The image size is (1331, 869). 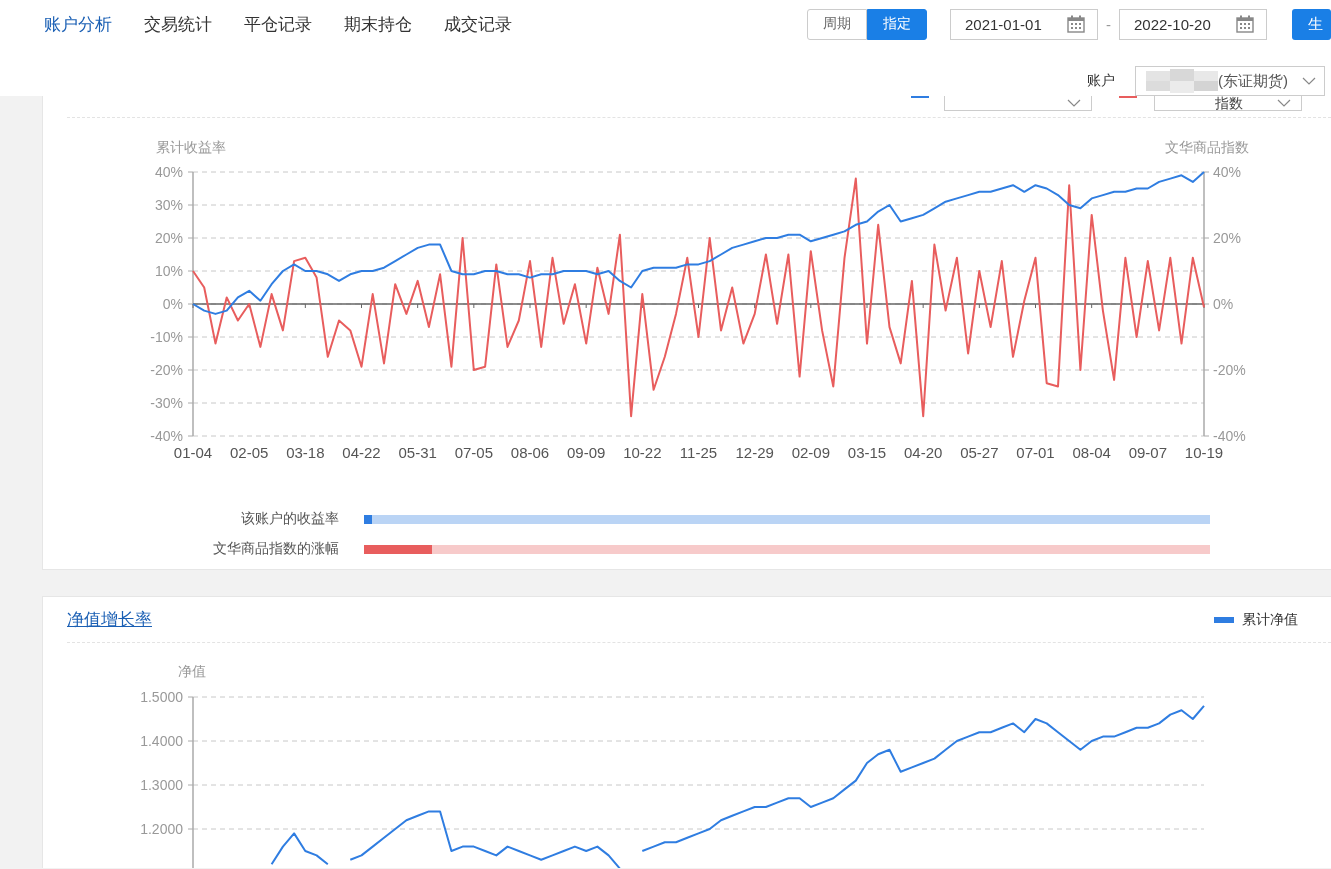 What do you see at coordinates (867, 452) in the screenshot?
I see `axis-label: 03-15` at bounding box center [867, 452].